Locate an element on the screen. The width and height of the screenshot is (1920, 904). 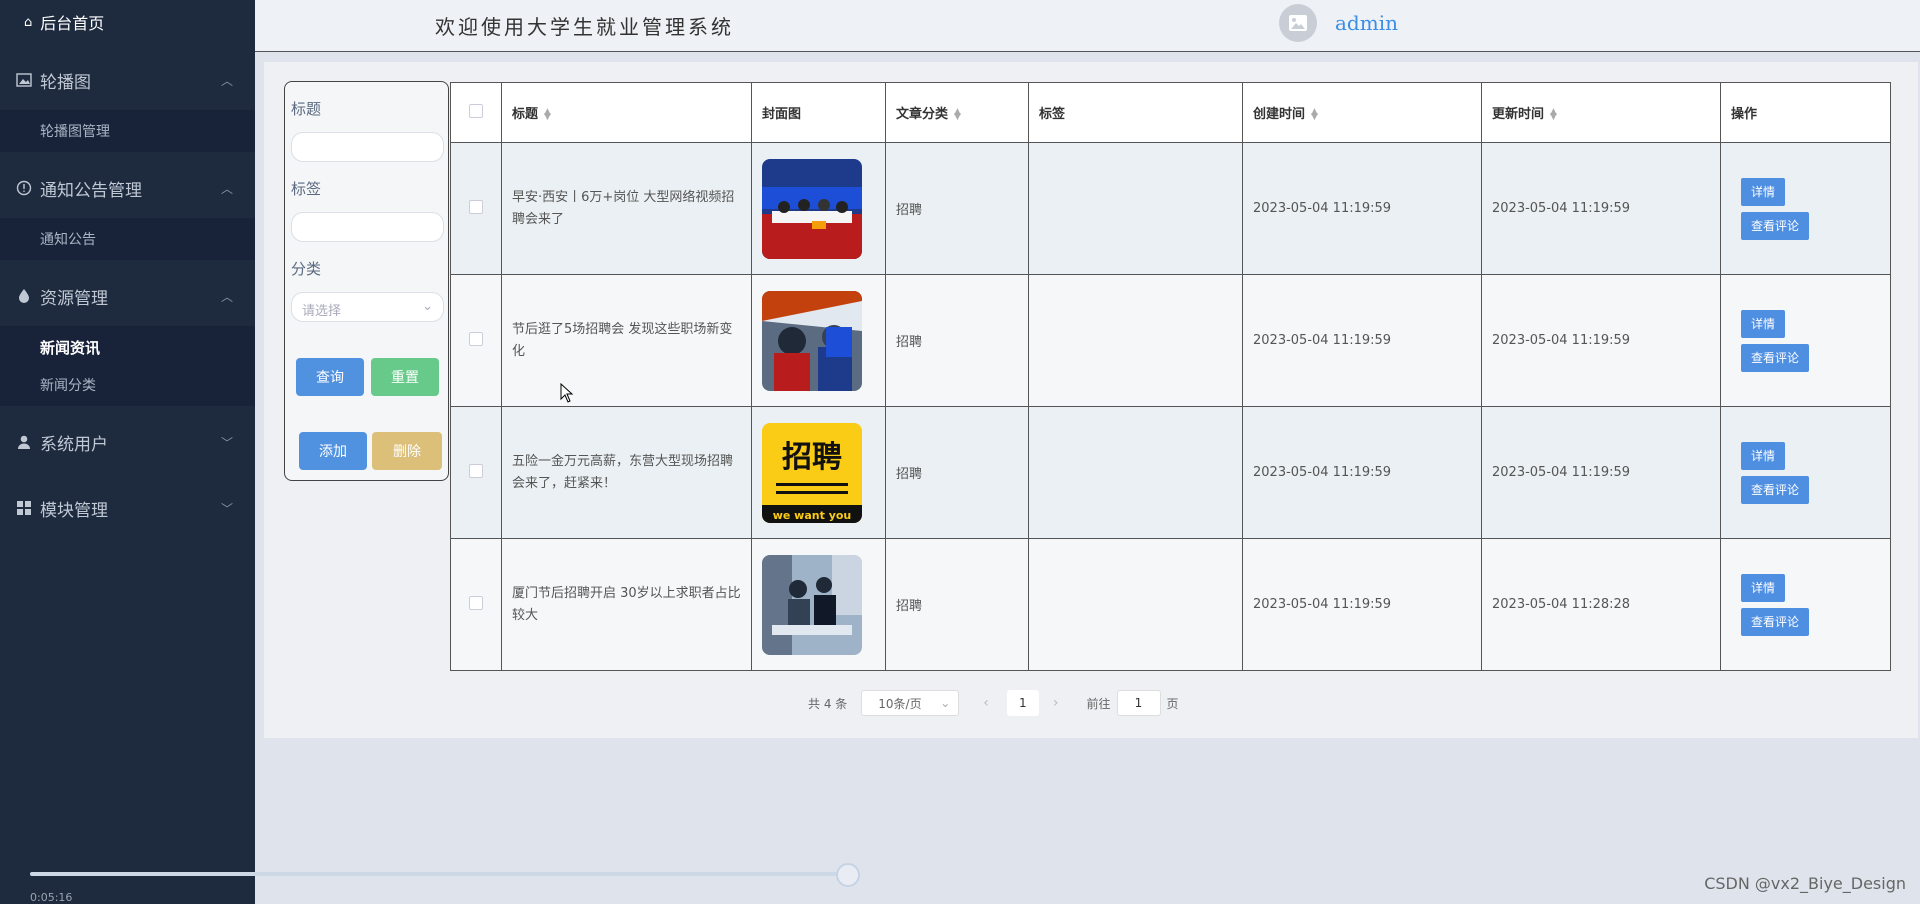
add-button: 添加 is located at coordinates (333, 451).